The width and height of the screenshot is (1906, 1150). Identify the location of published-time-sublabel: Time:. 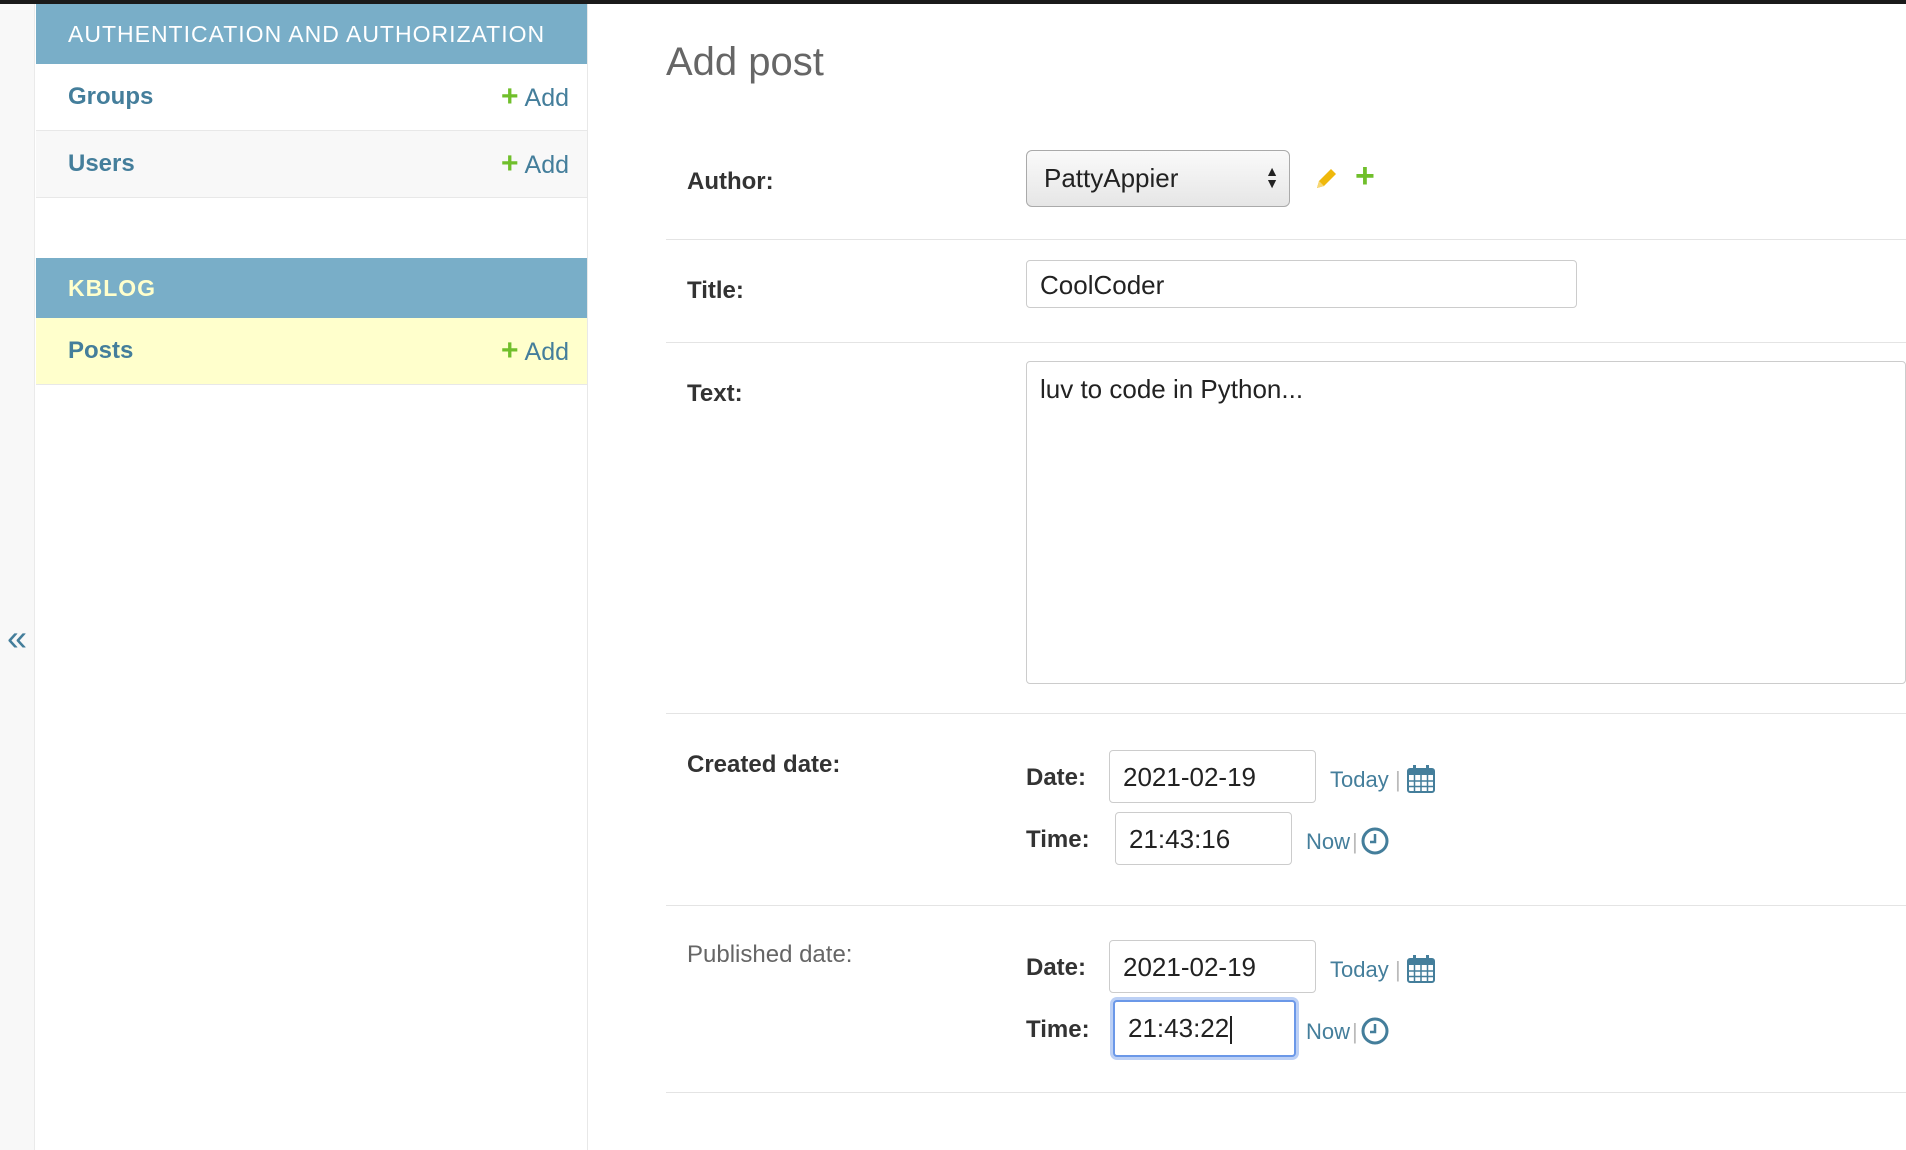
(1058, 1029).